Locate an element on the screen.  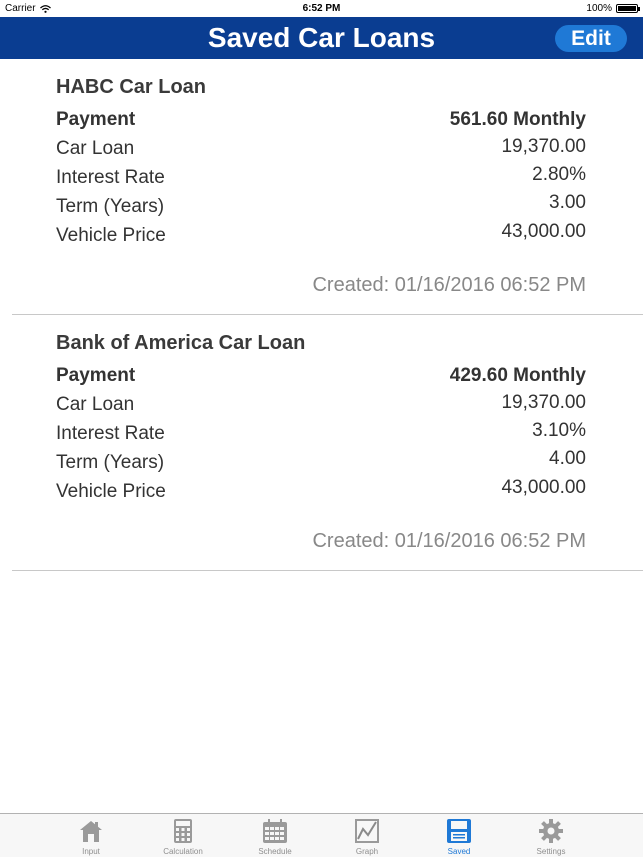
tab-input: Input is located at coordinates (91, 836).